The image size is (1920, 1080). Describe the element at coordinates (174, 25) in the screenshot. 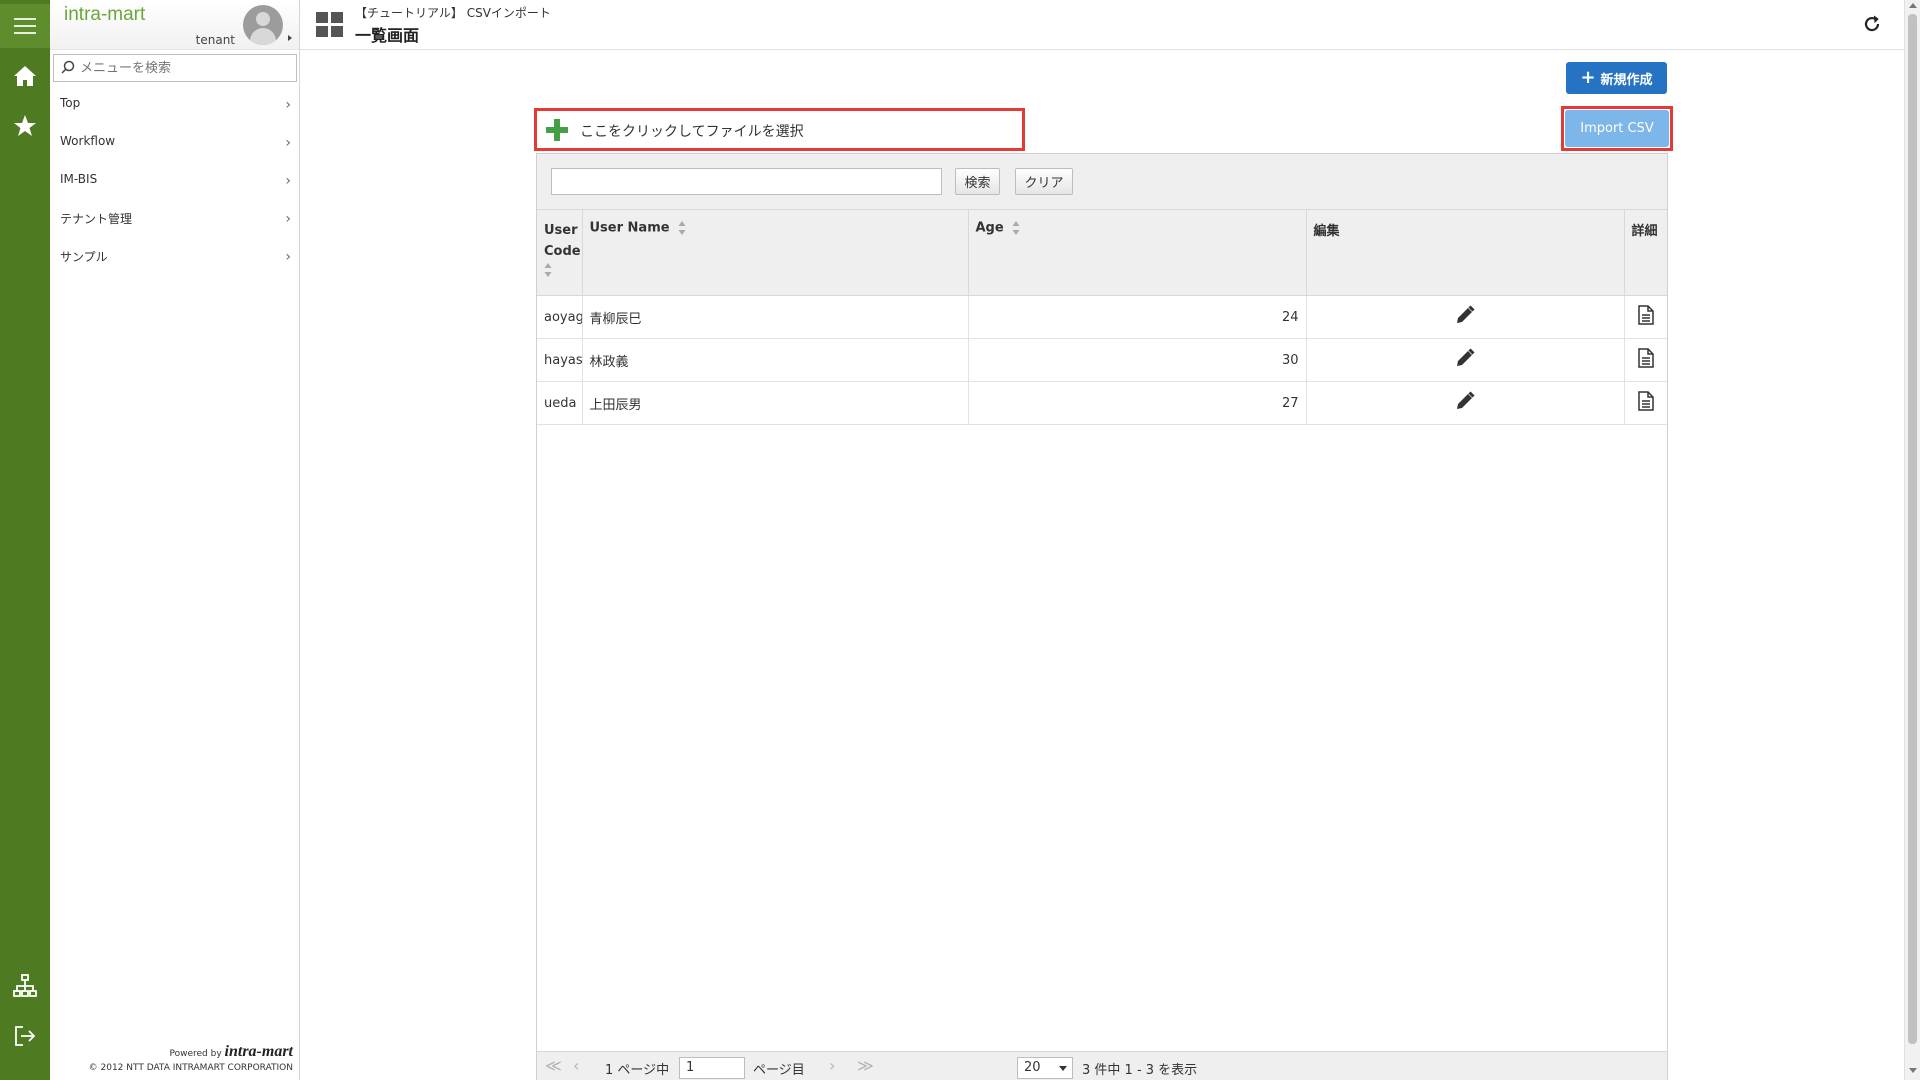

I see `logo-area: intra-mart tenant` at that location.